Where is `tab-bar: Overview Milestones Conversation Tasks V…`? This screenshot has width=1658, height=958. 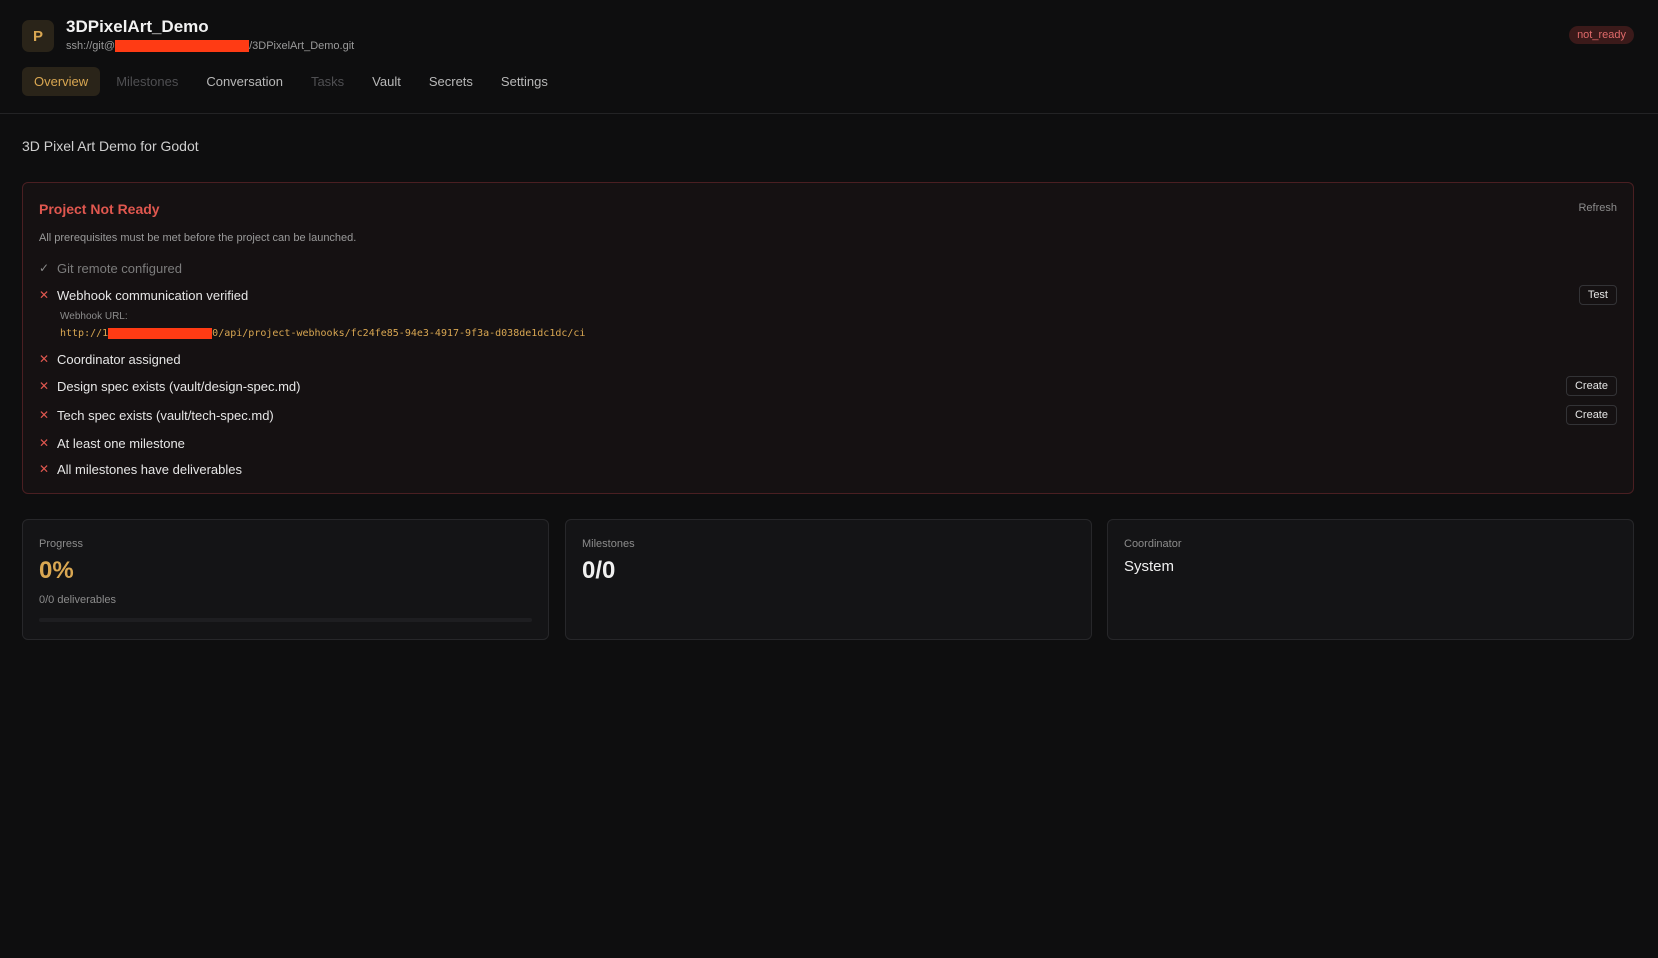 tab-bar: Overview Milestones Conversation Tasks V… is located at coordinates (291, 81).